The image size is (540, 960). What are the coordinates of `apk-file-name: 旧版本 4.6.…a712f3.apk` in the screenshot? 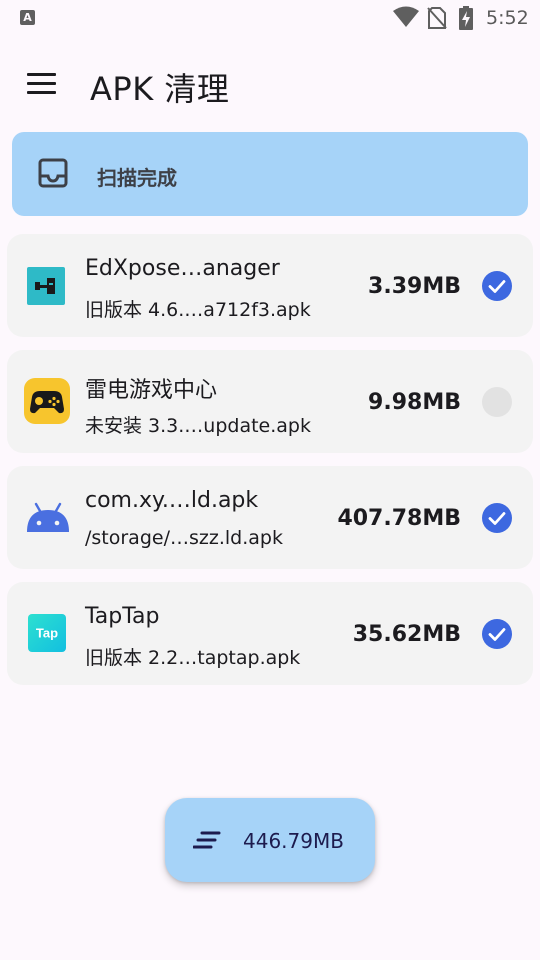 It's located at (198, 310).